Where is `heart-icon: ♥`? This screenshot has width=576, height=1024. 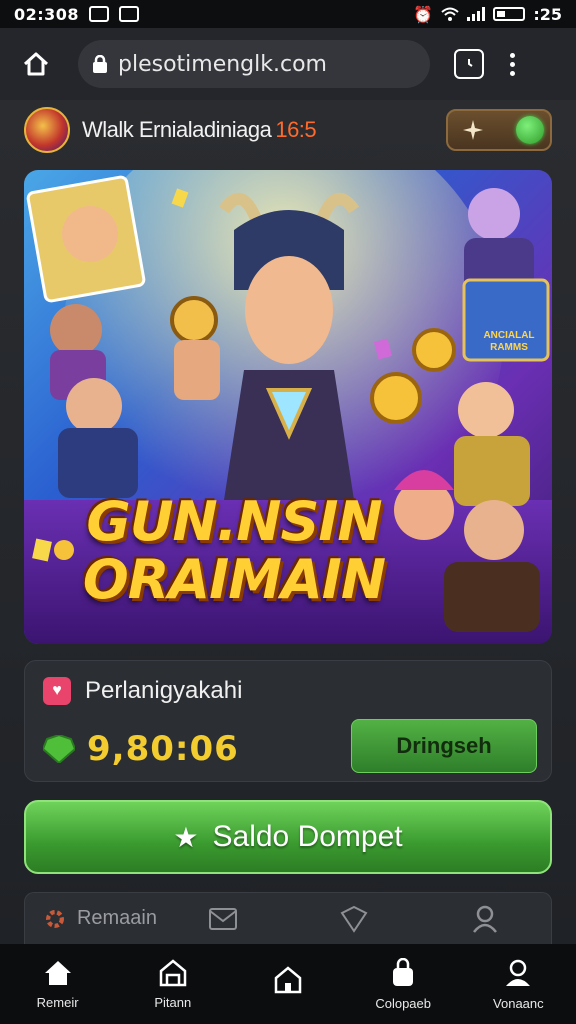 heart-icon: ♥ is located at coordinates (57, 691).